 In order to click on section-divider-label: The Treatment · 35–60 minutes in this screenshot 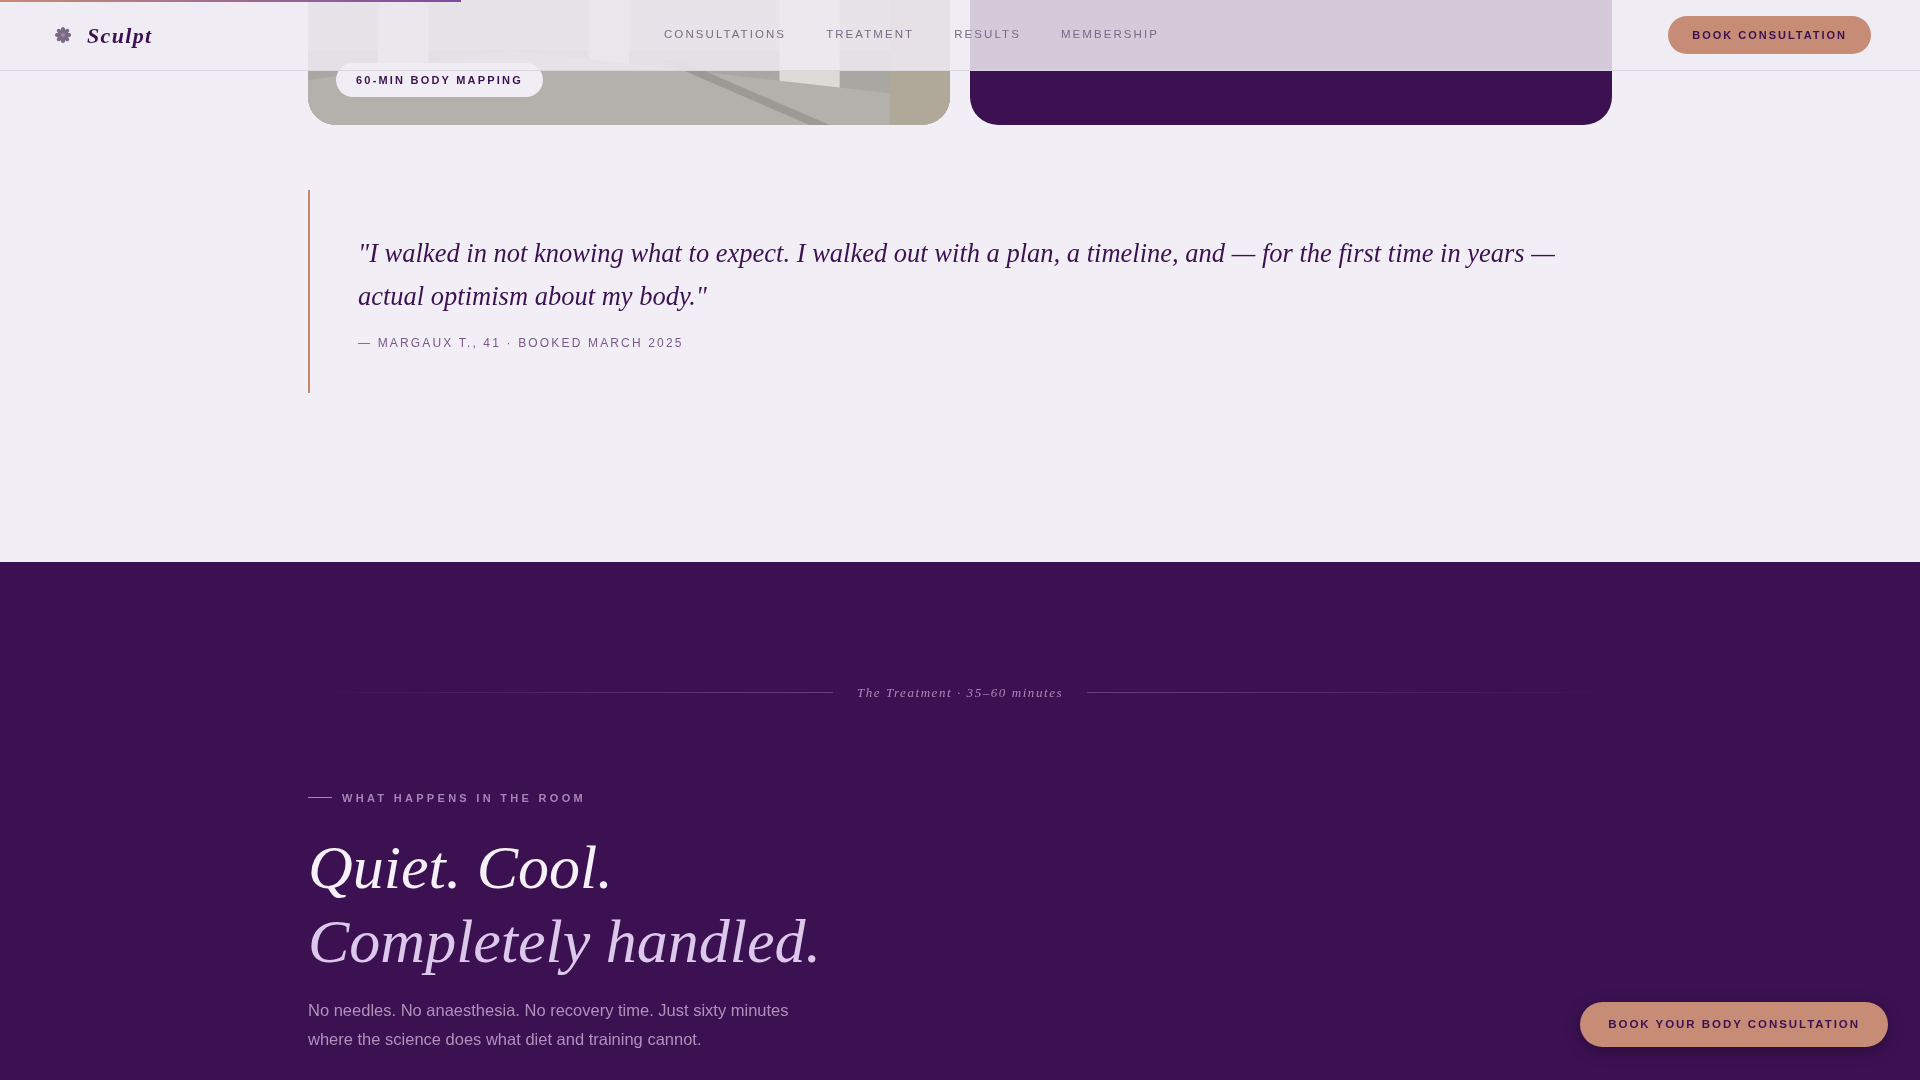, I will do `click(960, 693)`.